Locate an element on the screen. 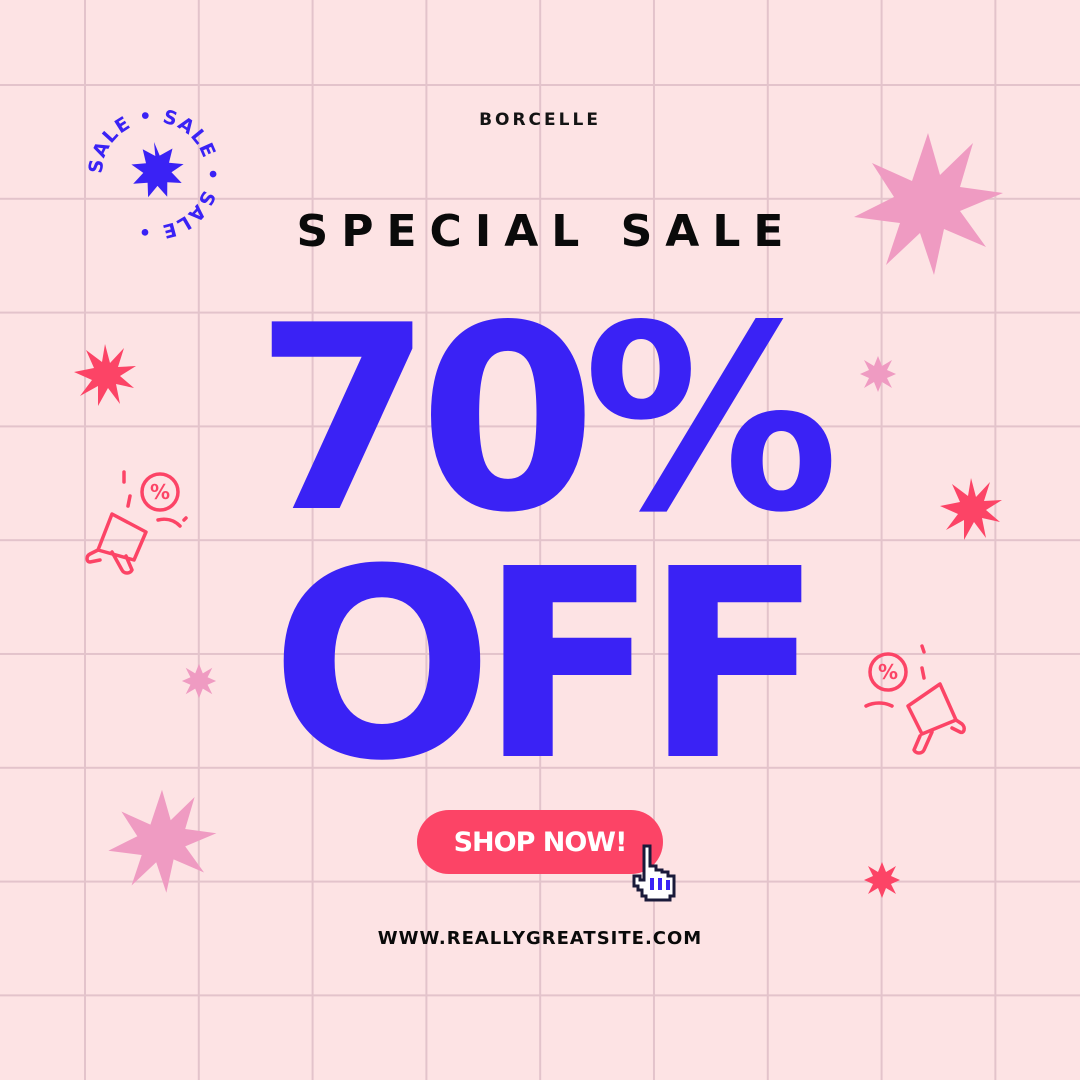 This screenshot has width=1080, height=1080. discount-percent: 70% is located at coordinates (547, 420).